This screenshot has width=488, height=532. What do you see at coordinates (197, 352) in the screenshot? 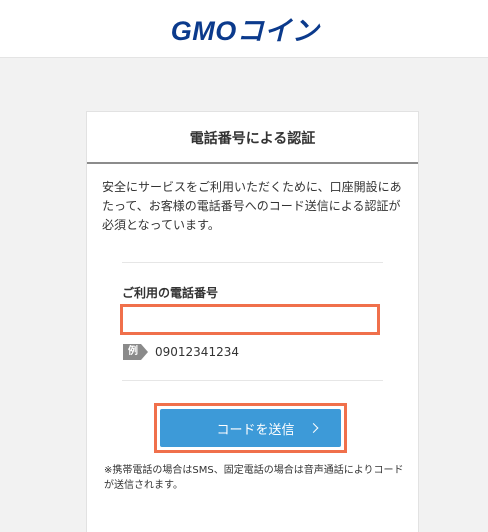
I see `example-value: 09012341234` at bounding box center [197, 352].